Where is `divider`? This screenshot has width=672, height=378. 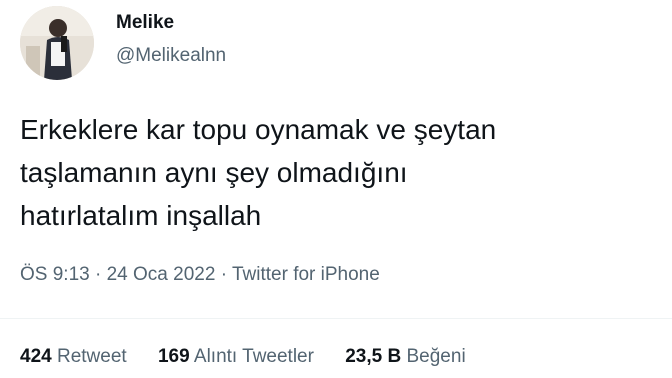
divider is located at coordinates (336, 318).